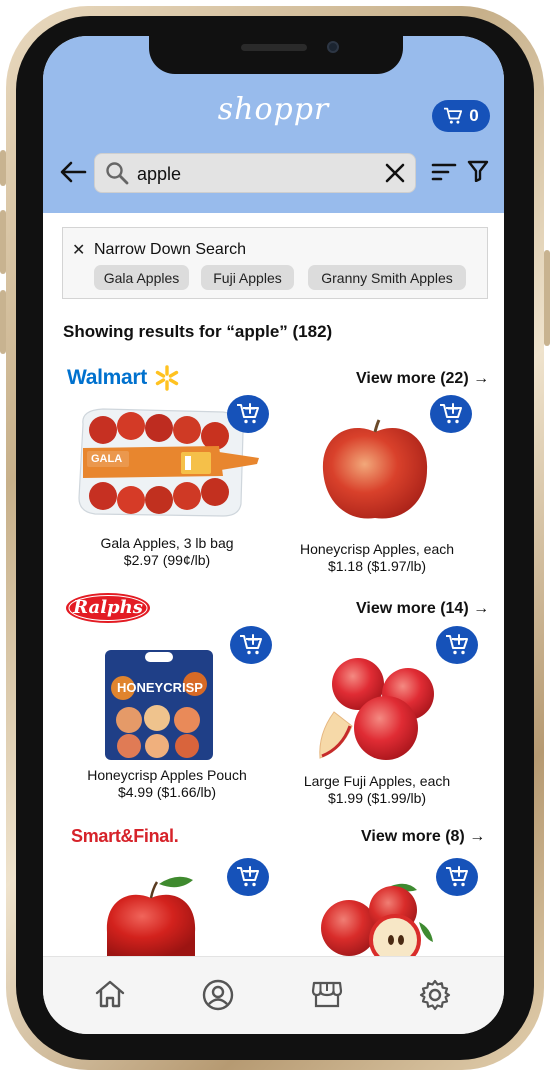 Image resolution: width=550 pixels, height=1076 pixels. Describe the element at coordinates (170, 249) in the screenshot. I see `narrow-down-title: Narrow Down Search` at that location.